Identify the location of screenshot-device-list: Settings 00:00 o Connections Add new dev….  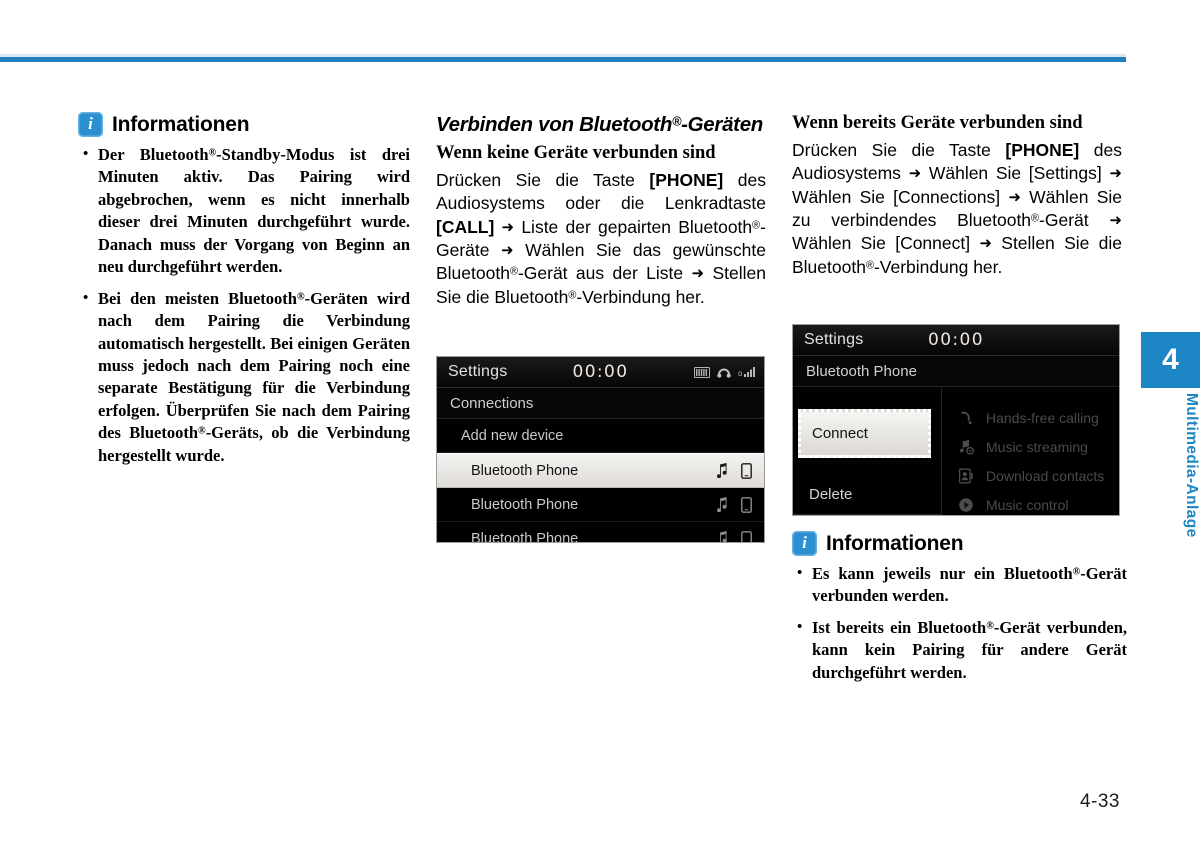
(600, 449).